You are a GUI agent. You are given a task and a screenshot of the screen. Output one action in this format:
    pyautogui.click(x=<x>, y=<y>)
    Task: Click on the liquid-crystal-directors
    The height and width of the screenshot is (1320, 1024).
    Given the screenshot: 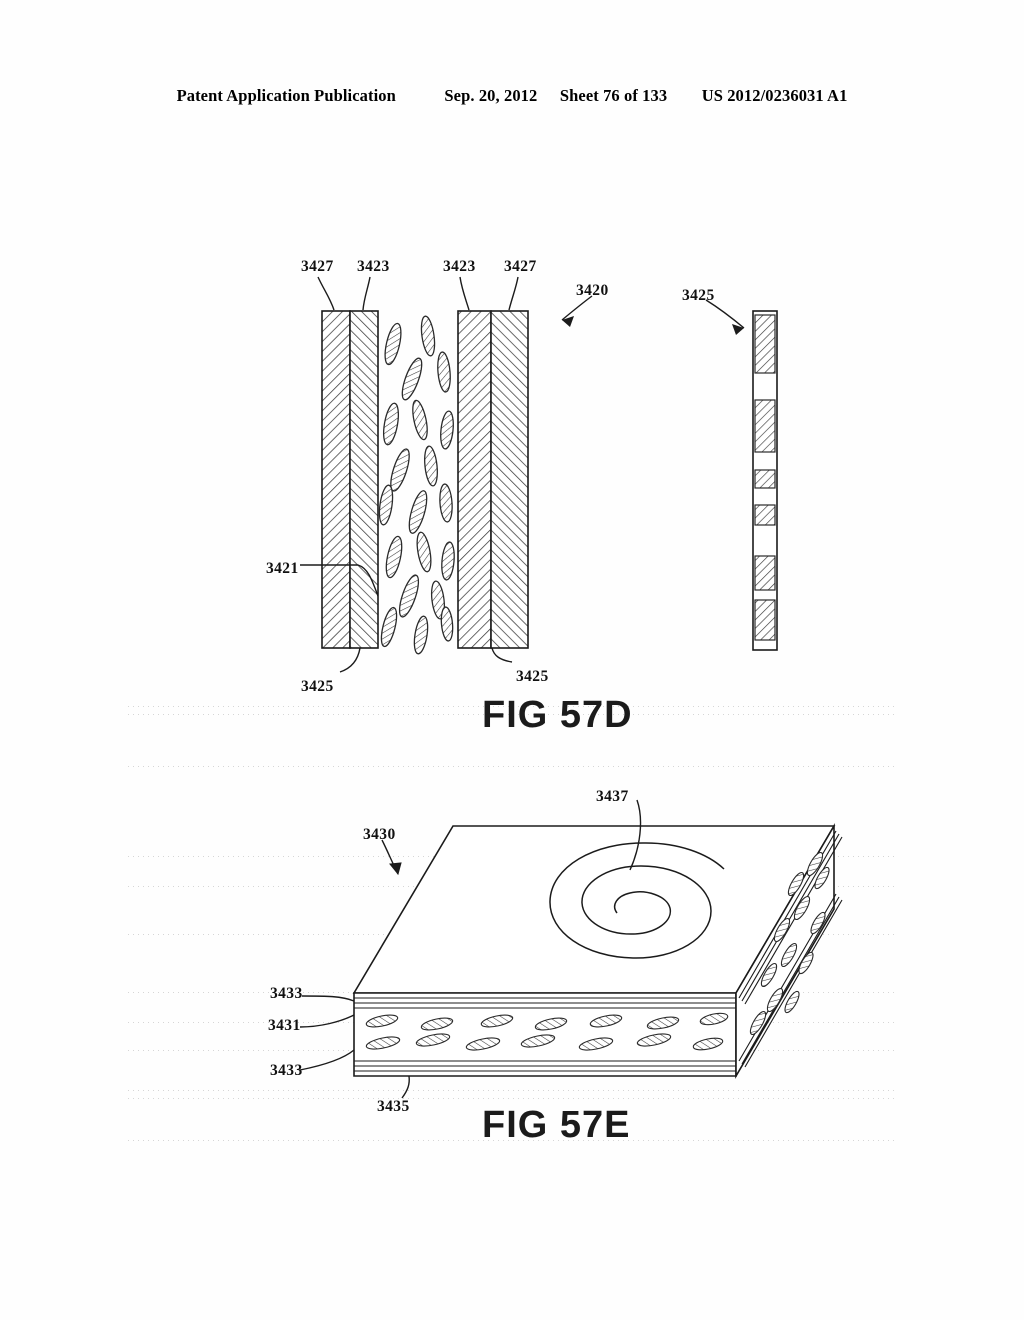 What is the action you would take?
    pyautogui.click(x=416, y=485)
    